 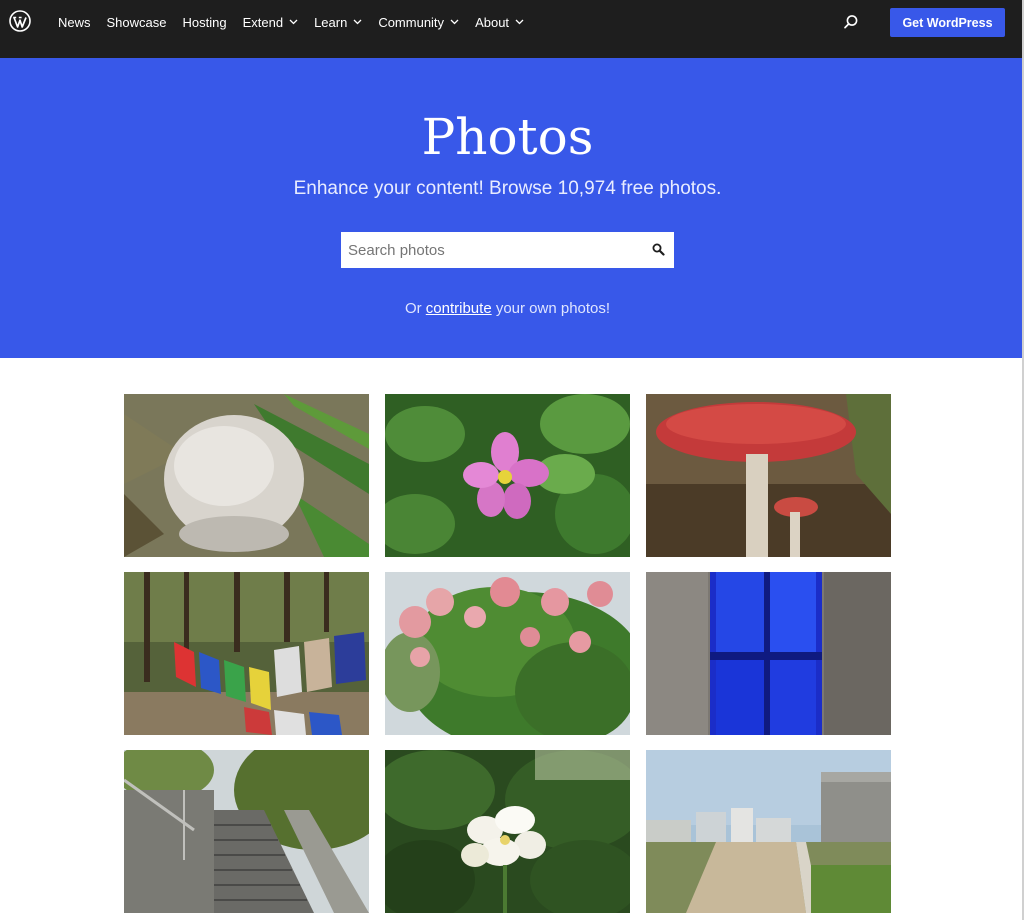 What do you see at coordinates (551, 308) in the screenshot?
I see `contribute-suffix: your own photos!` at bounding box center [551, 308].